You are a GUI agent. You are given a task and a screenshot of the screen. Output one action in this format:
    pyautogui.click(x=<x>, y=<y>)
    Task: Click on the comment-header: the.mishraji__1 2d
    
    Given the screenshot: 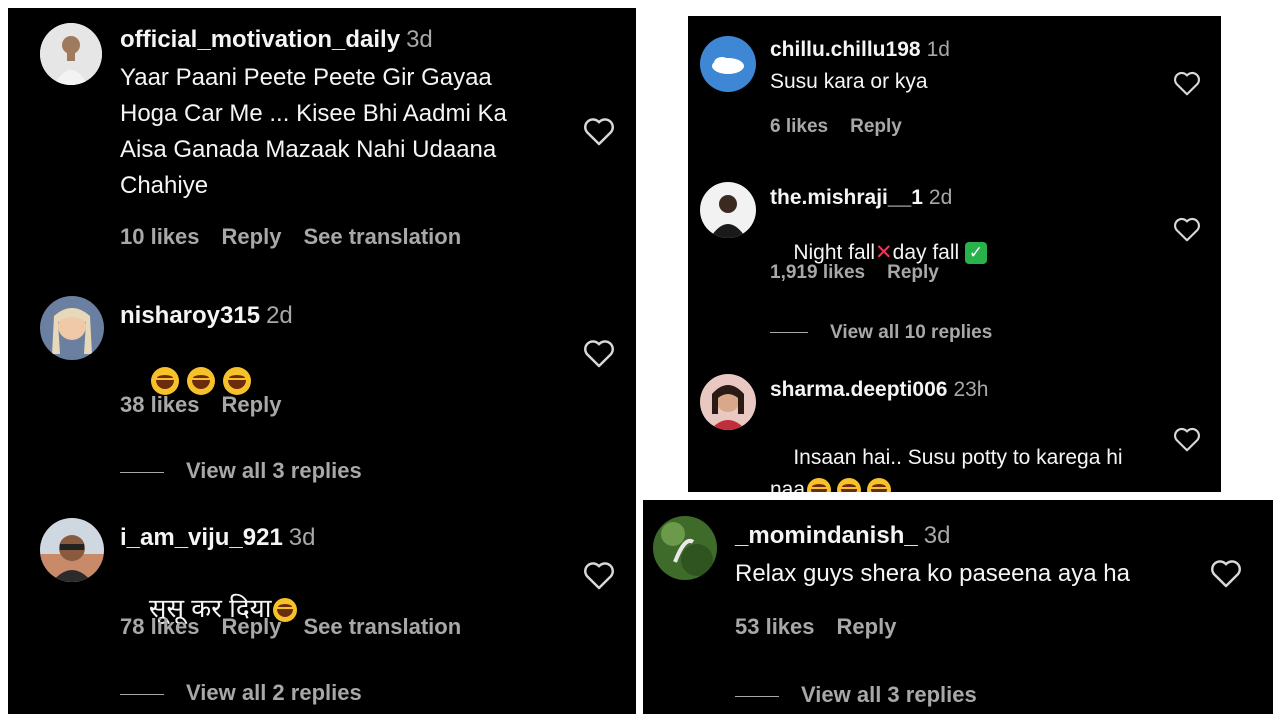 What is the action you would take?
    pyautogui.click(x=861, y=198)
    